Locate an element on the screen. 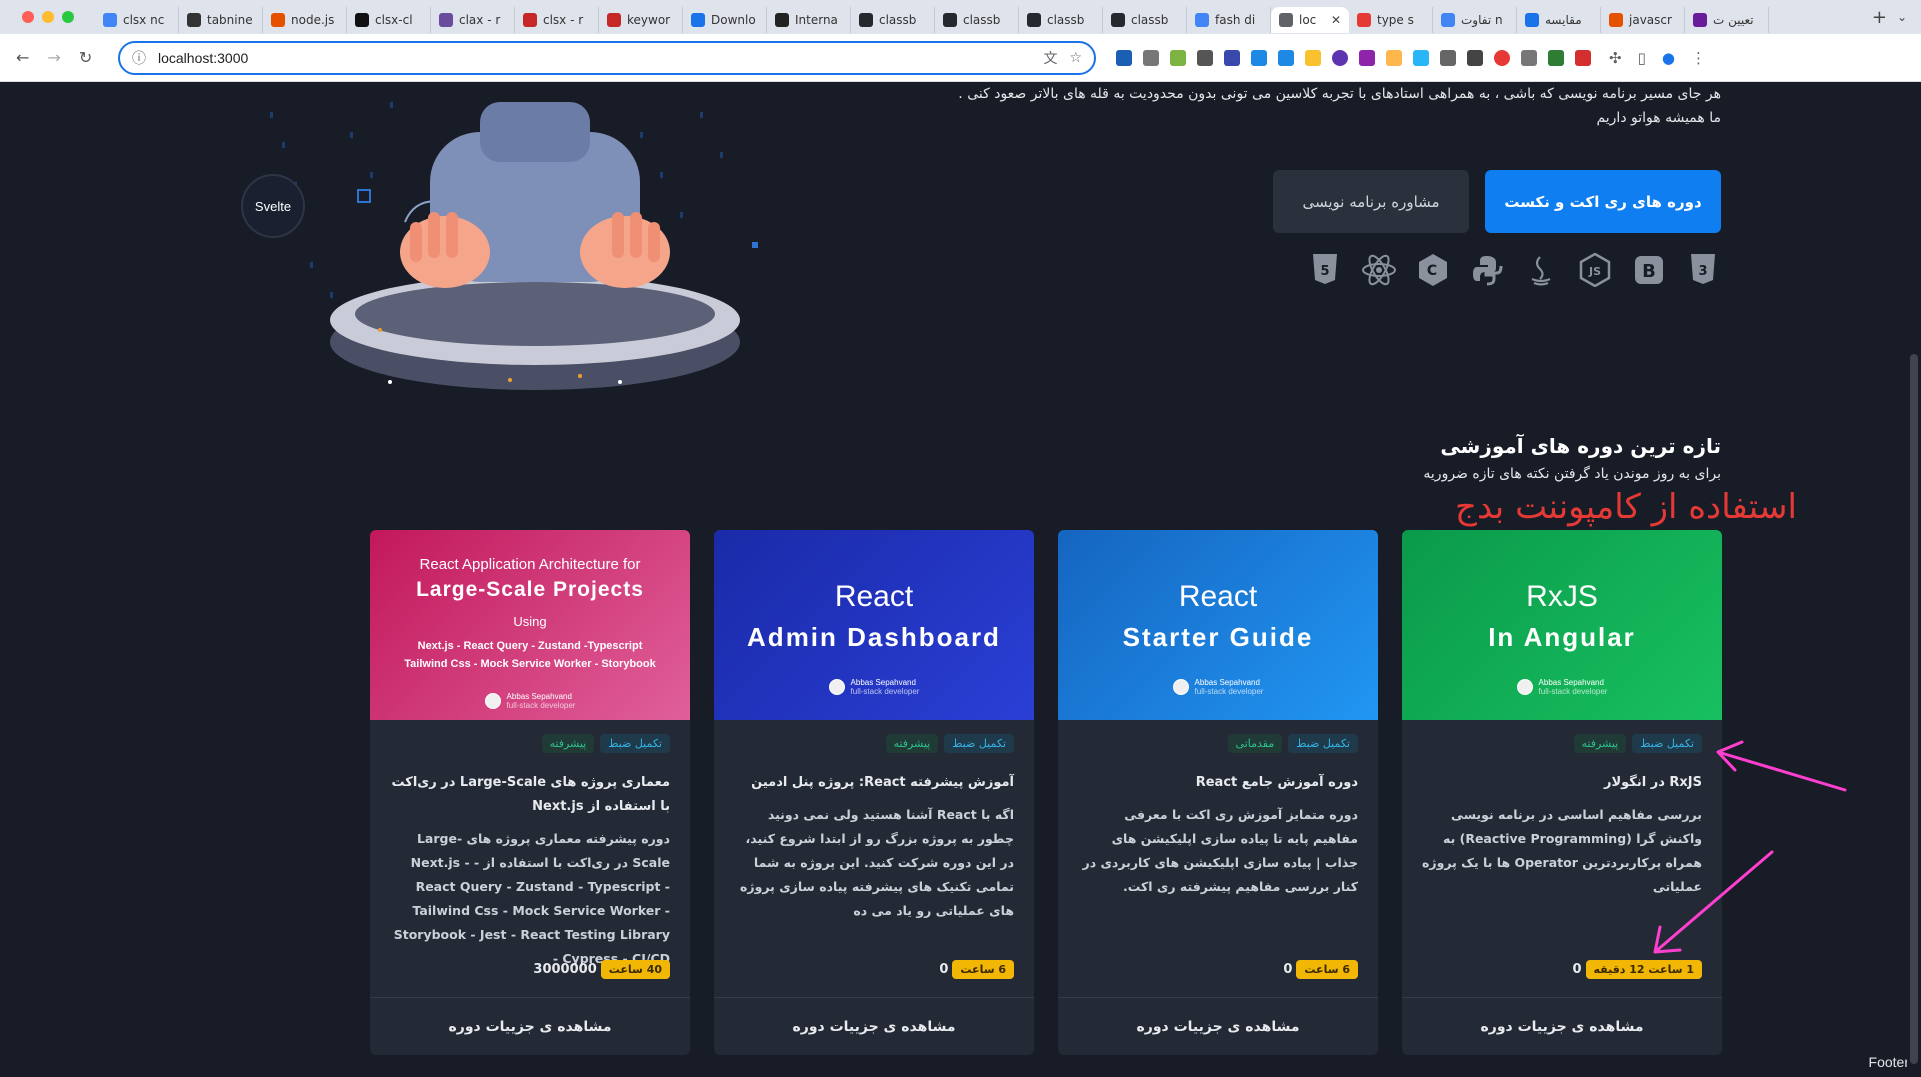  programming-consultation-button: مشاوره برنامه نویسی is located at coordinates (1371, 201).